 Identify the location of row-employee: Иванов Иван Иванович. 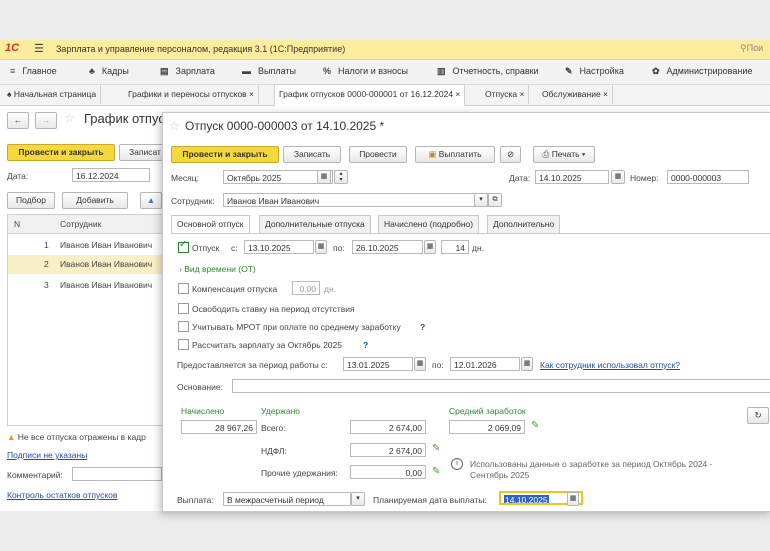
(106, 245).